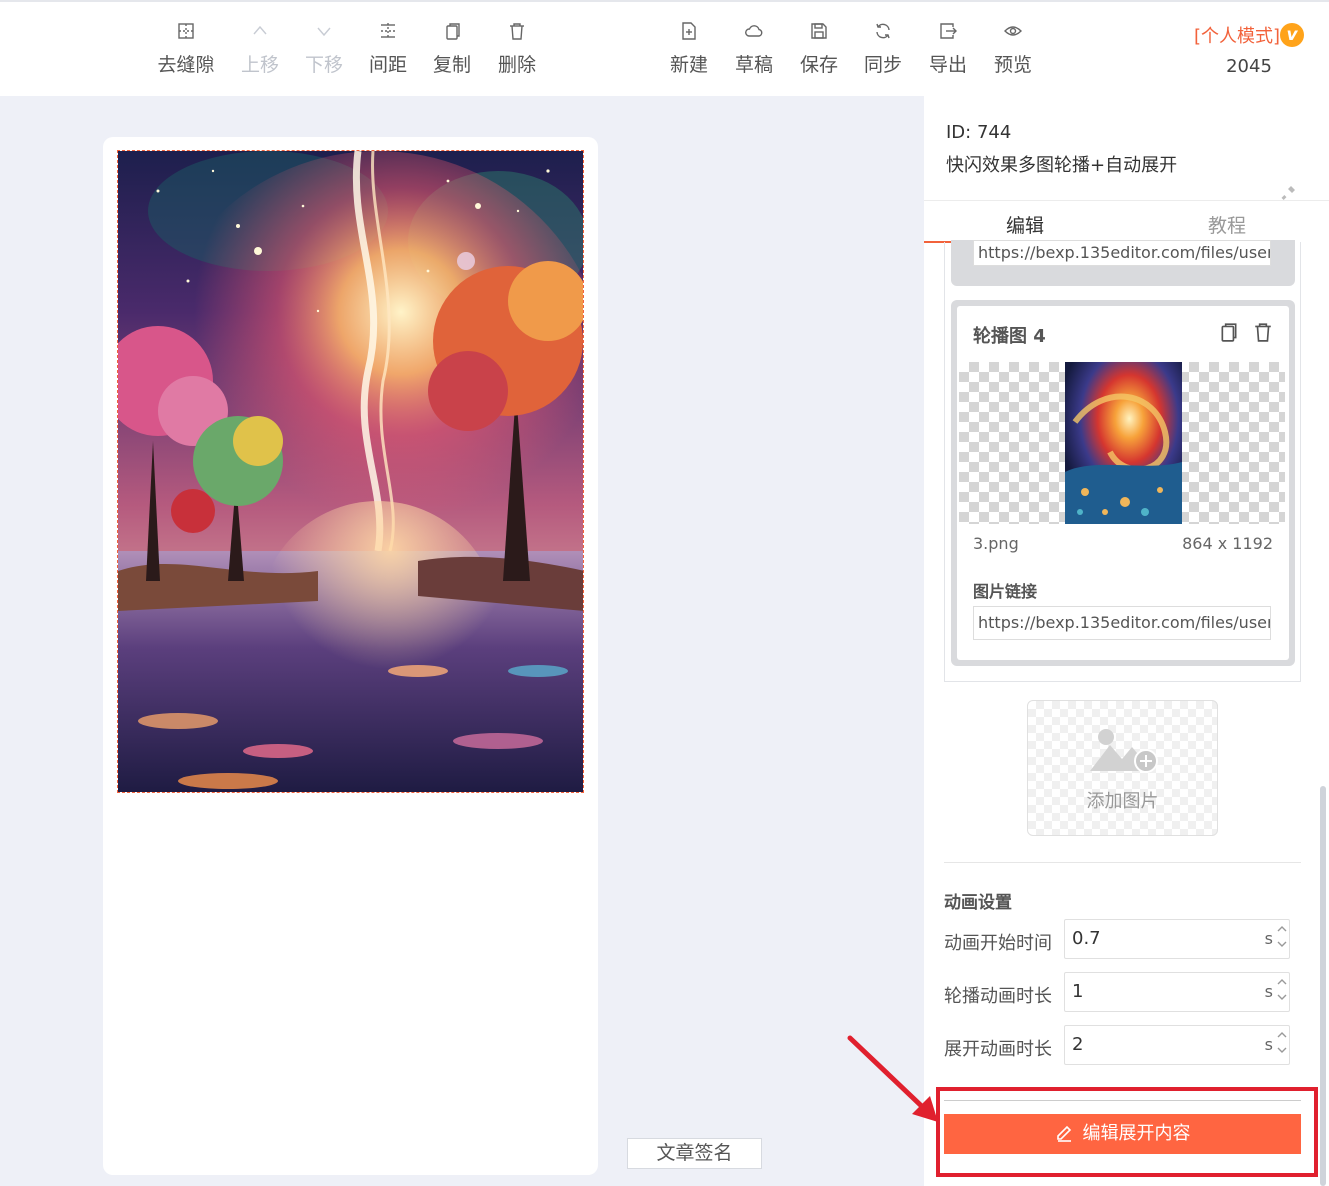  What do you see at coordinates (1323, 986) in the screenshot?
I see `panel-scrollbar` at bounding box center [1323, 986].